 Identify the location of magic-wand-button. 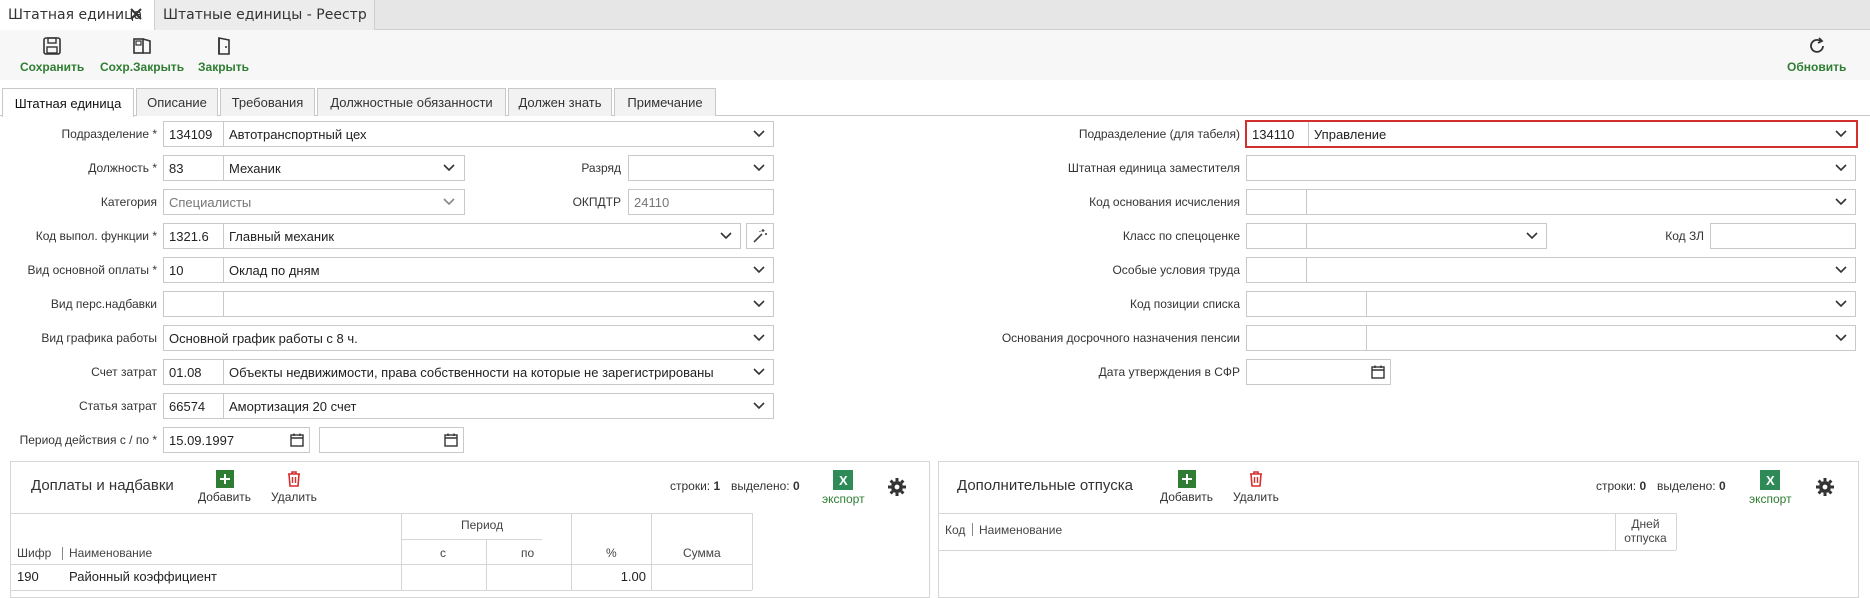
(760, 236).